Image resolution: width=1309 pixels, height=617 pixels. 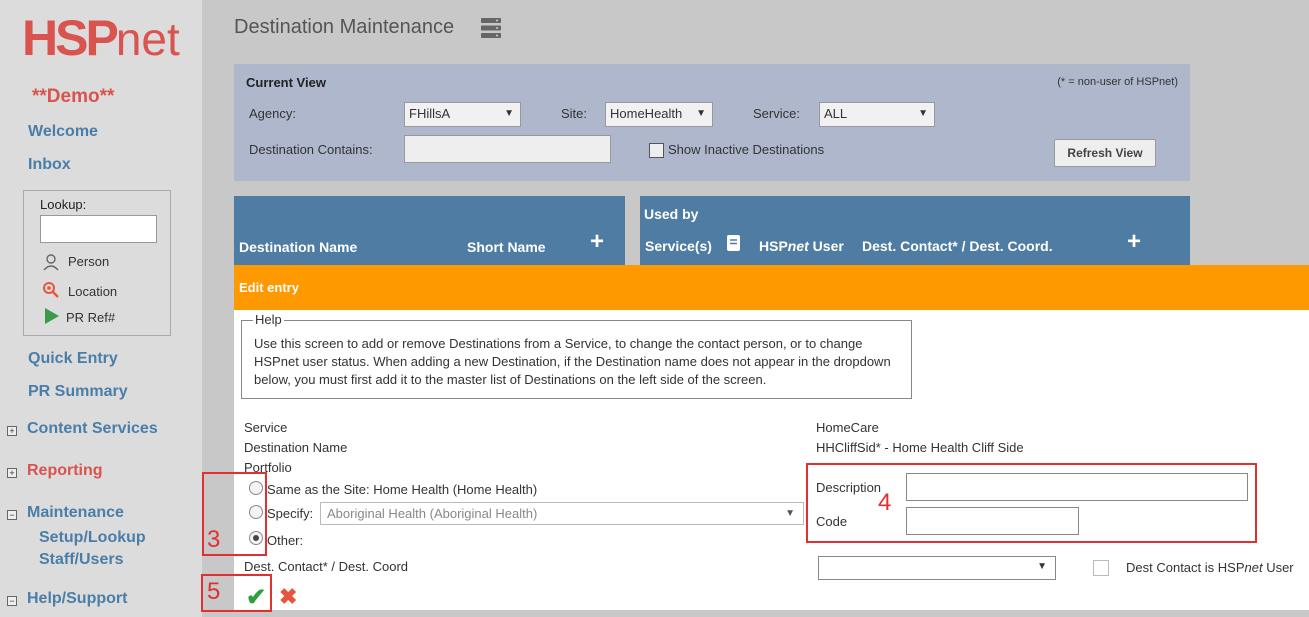 I want to click on nav-inbox: Inbox, so click(x=49, y=165).